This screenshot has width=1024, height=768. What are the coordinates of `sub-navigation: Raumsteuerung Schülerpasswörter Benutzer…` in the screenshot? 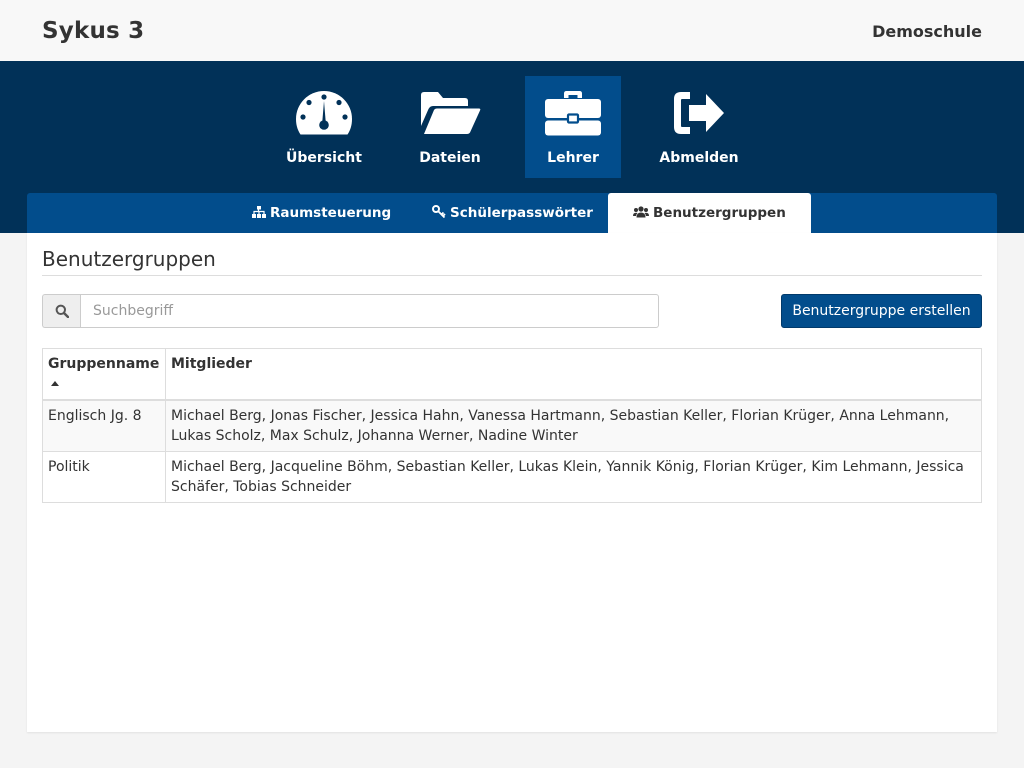 It's located at (512, 213).